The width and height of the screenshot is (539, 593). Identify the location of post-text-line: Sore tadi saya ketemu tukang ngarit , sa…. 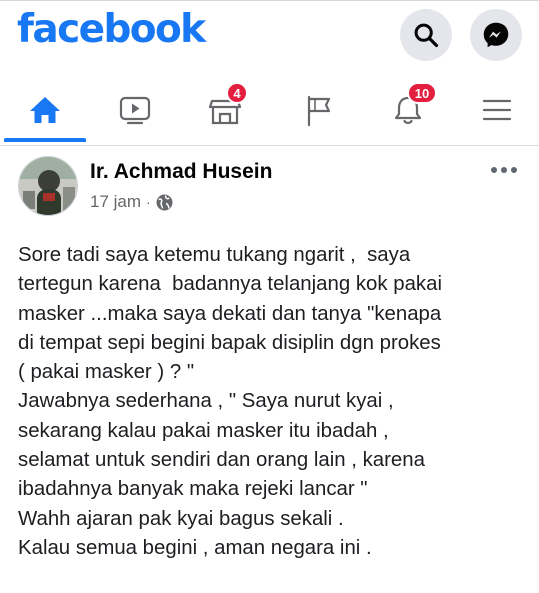
(214, 255).